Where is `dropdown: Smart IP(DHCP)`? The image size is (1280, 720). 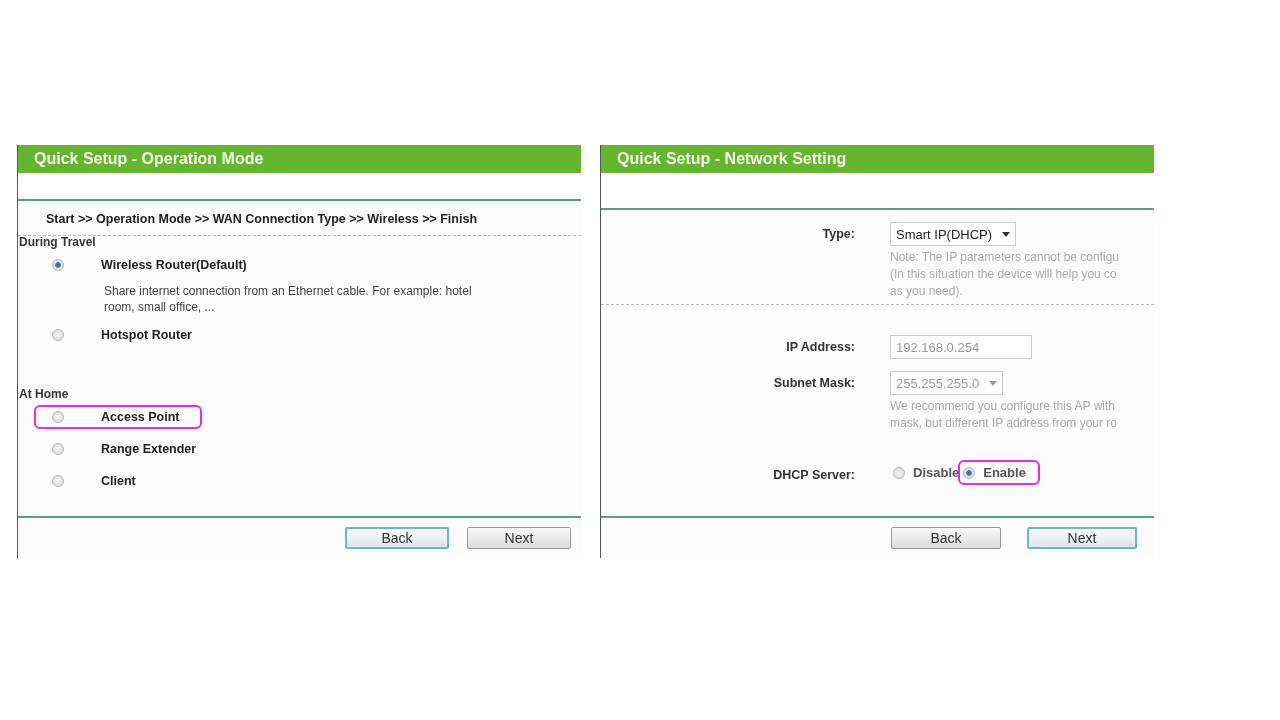 dropdown: Smart IP(DHCP) is located at coordinates (953, 234).